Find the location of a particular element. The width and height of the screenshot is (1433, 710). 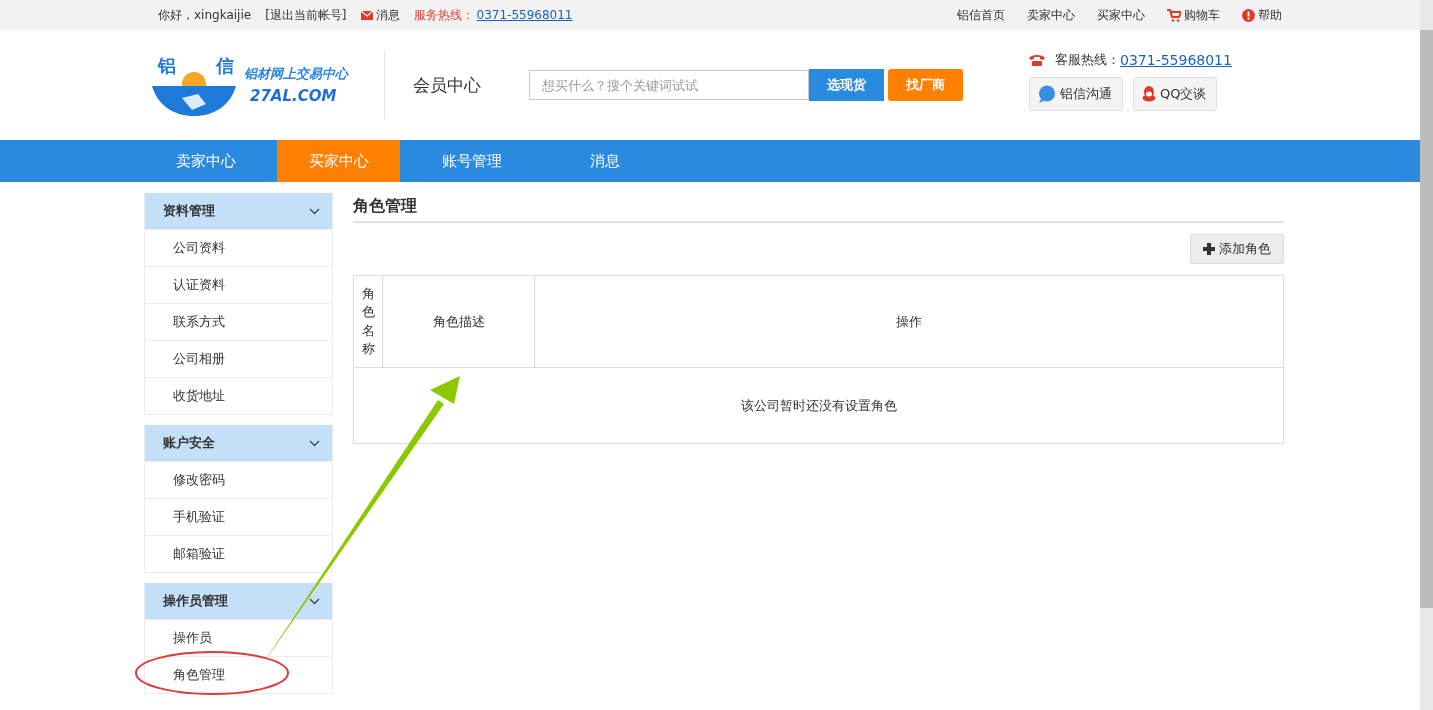

service-hotline-link: 0371-55968011 is located at coordinates (1176, 60).